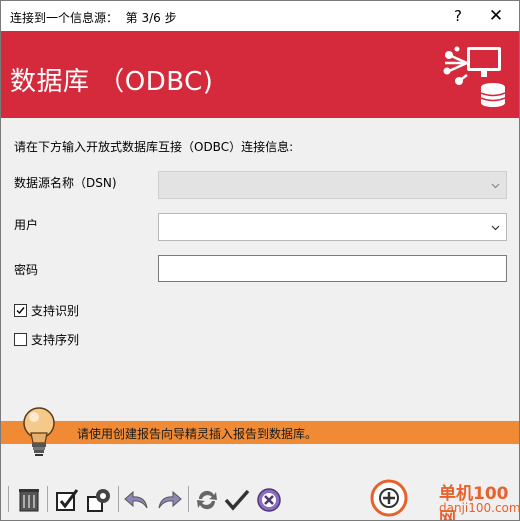  What do you see at coordinates (260, 16) in the screenshot?
I see `title-bar: 连接到一个信息源： 第 3/6 步 ? ✕` at bounding box center [260, 16].